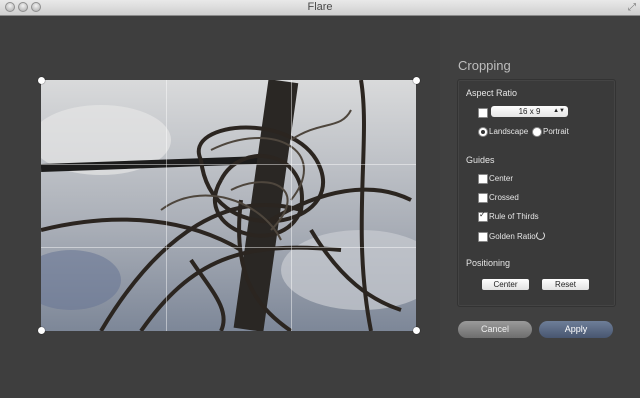 This screenshot has width=640, height=398. Describe the element at coordinates (559, 111) in the screenshot. I see `chevron-updown-icon: ▲▼` at that location.